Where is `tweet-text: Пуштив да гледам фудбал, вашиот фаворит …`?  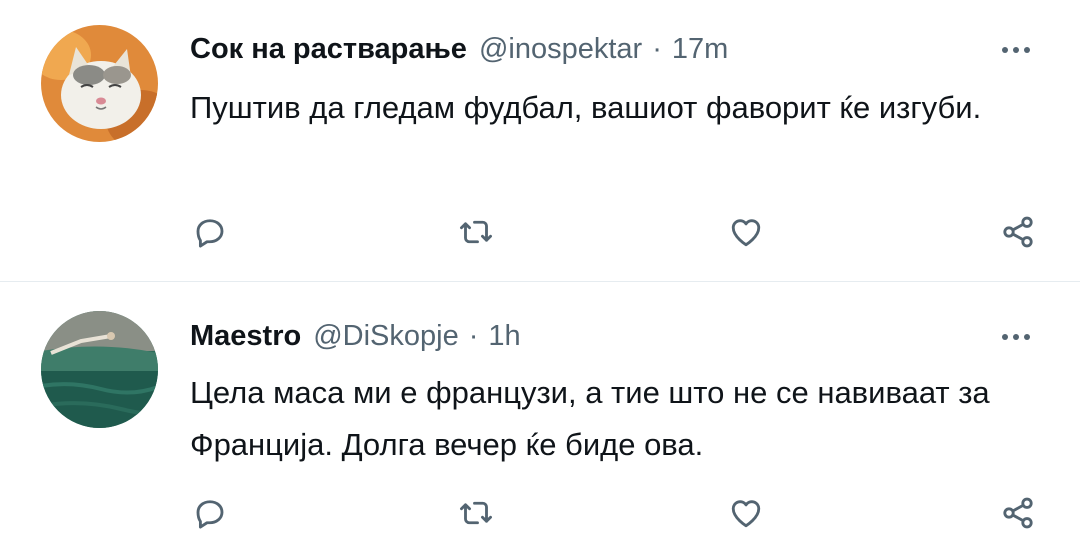
tweet-text: Пуштив да гледам фудбал, вашиот фаворит … is located at coordinates (586, 107).